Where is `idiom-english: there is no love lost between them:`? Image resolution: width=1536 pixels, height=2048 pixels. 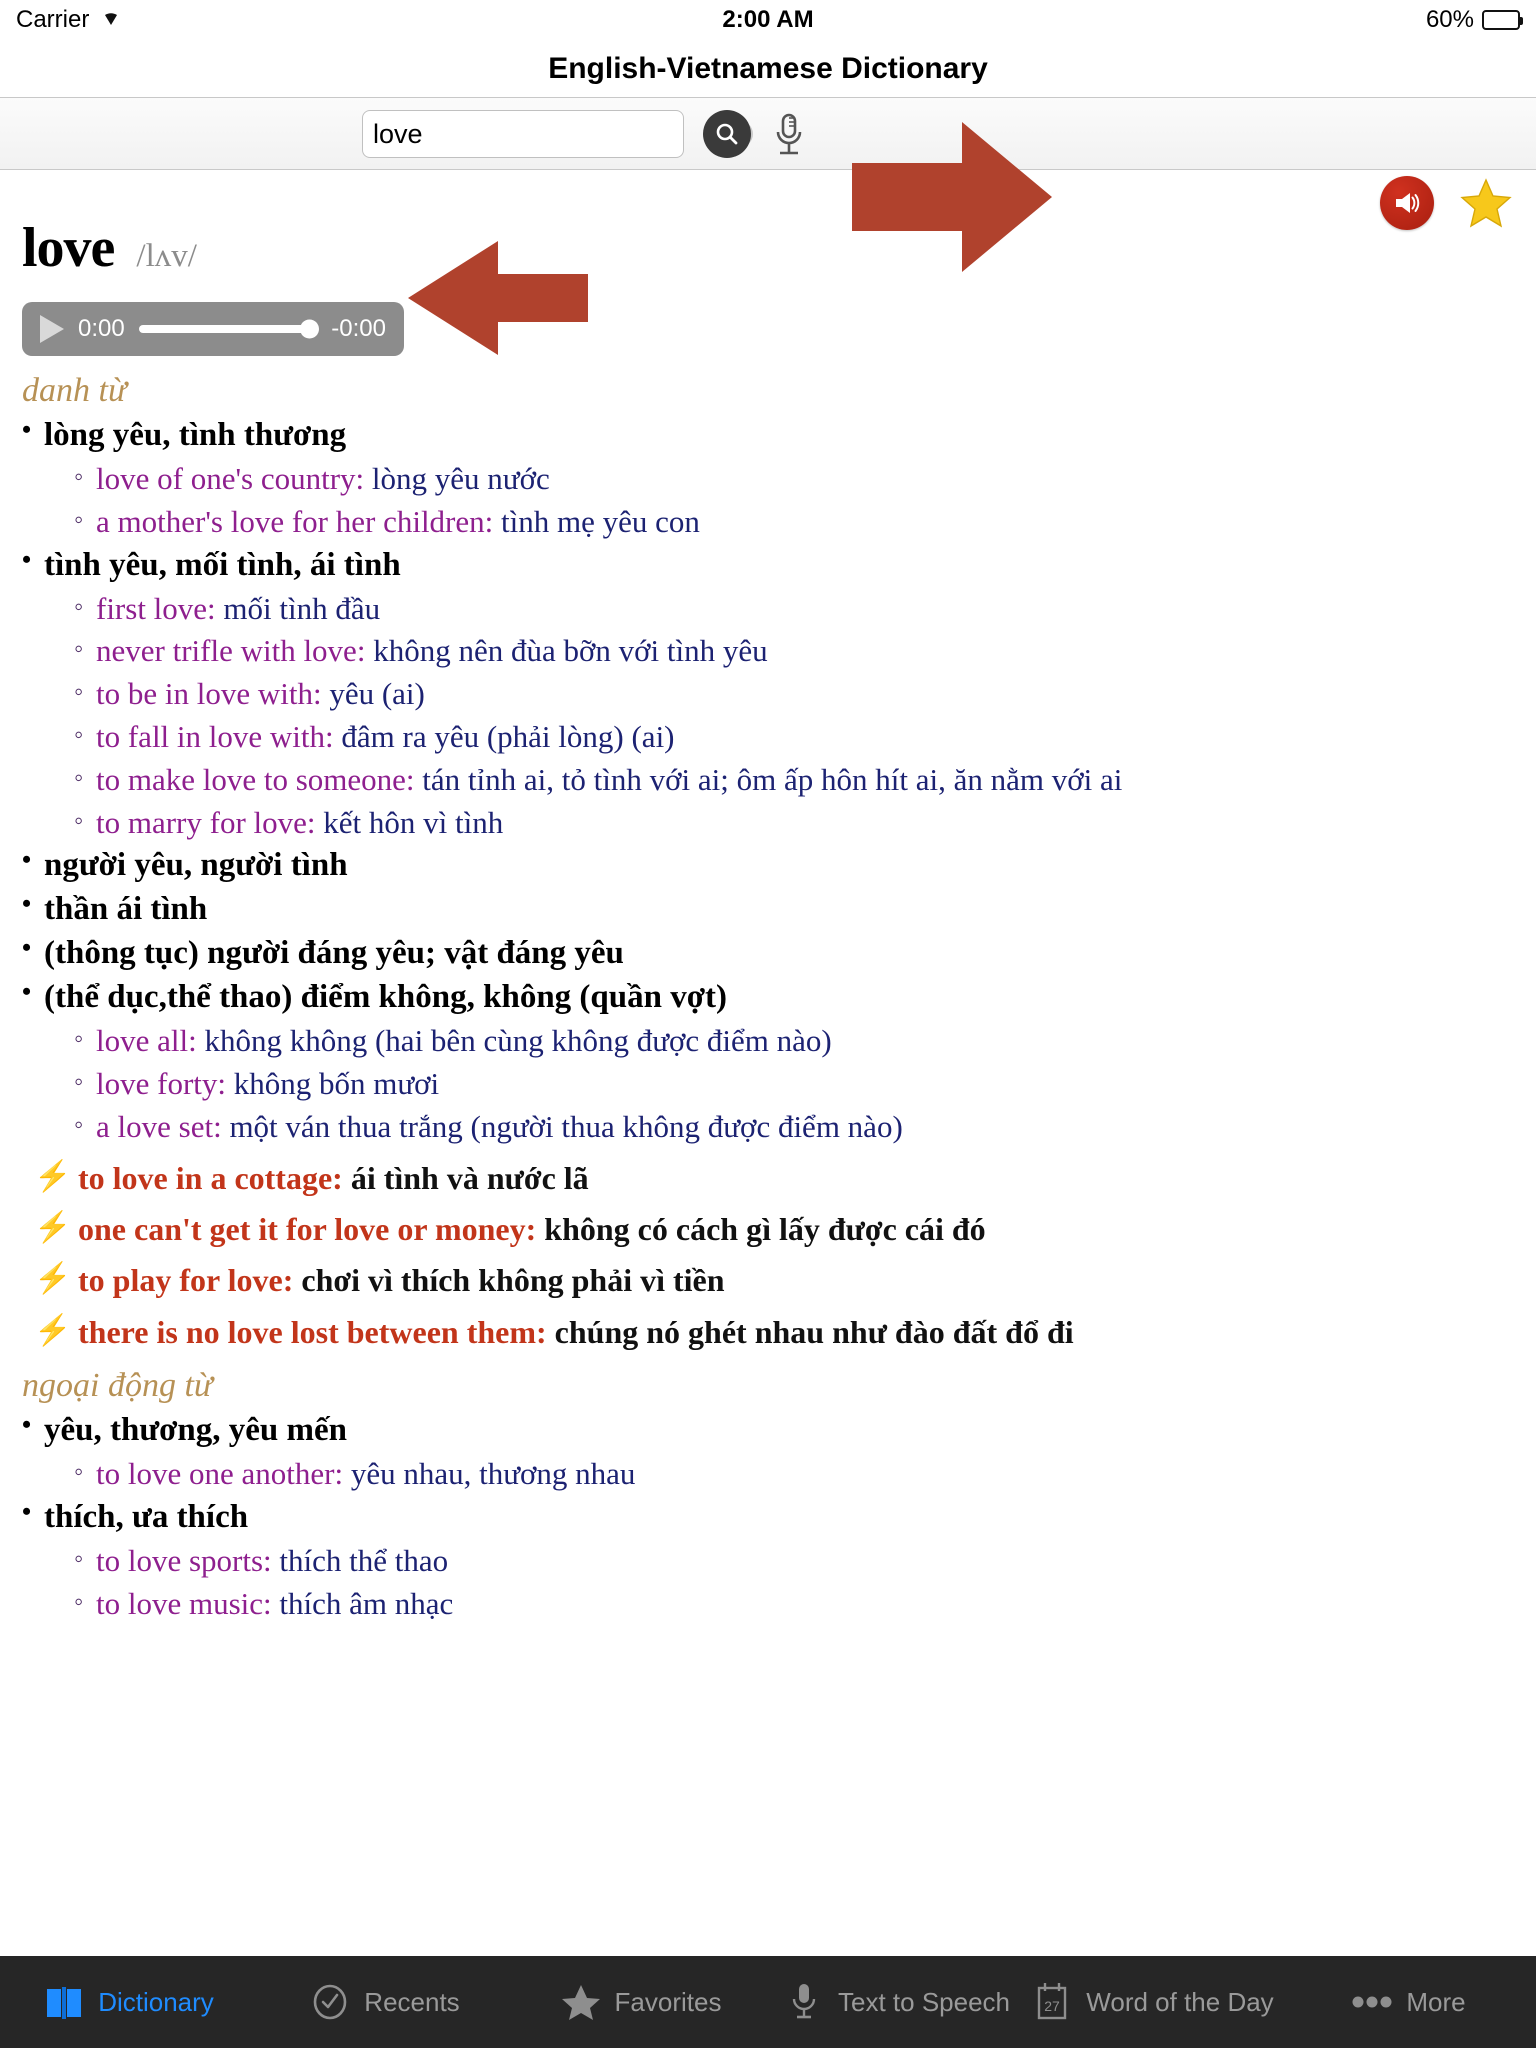
idiom-english: there is no love lost between them: is located at coordinates (312, 1331).